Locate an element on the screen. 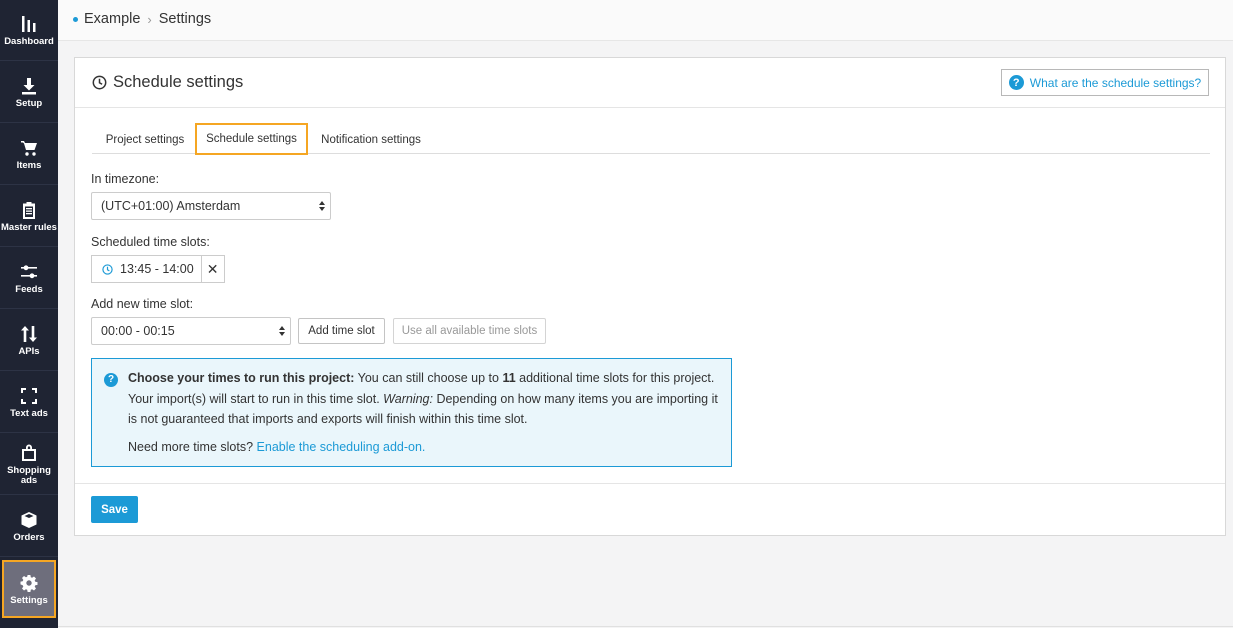  help-button: ? What are the schedule settings? is located at coordinates (1105, 82).